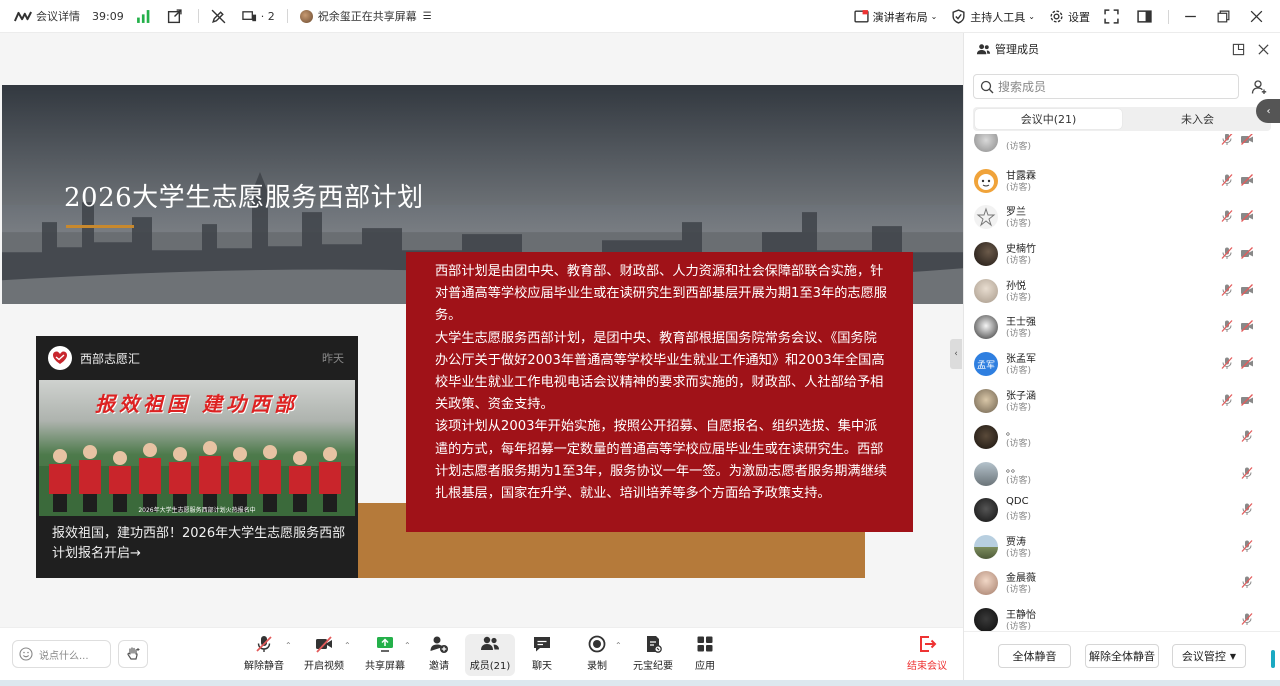  Describe the element at coordinates (653, 655) in the screenshot. I see `ai-minutes-button: 元宝纪要` at that location.